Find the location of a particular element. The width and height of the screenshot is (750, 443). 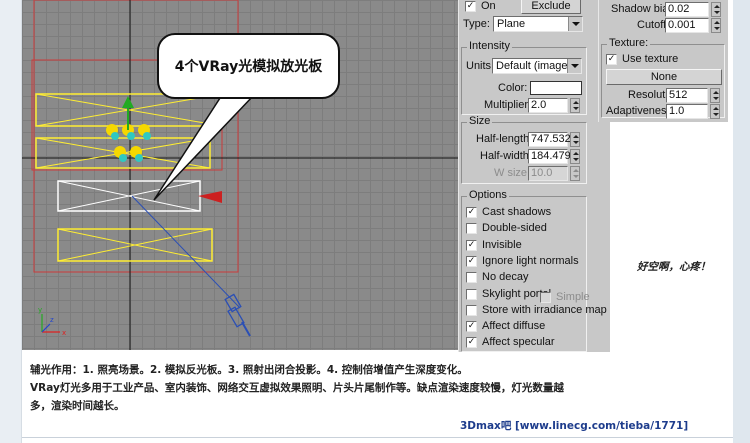

type-dropdown-value: Plane is located at coordinates (511, 24).